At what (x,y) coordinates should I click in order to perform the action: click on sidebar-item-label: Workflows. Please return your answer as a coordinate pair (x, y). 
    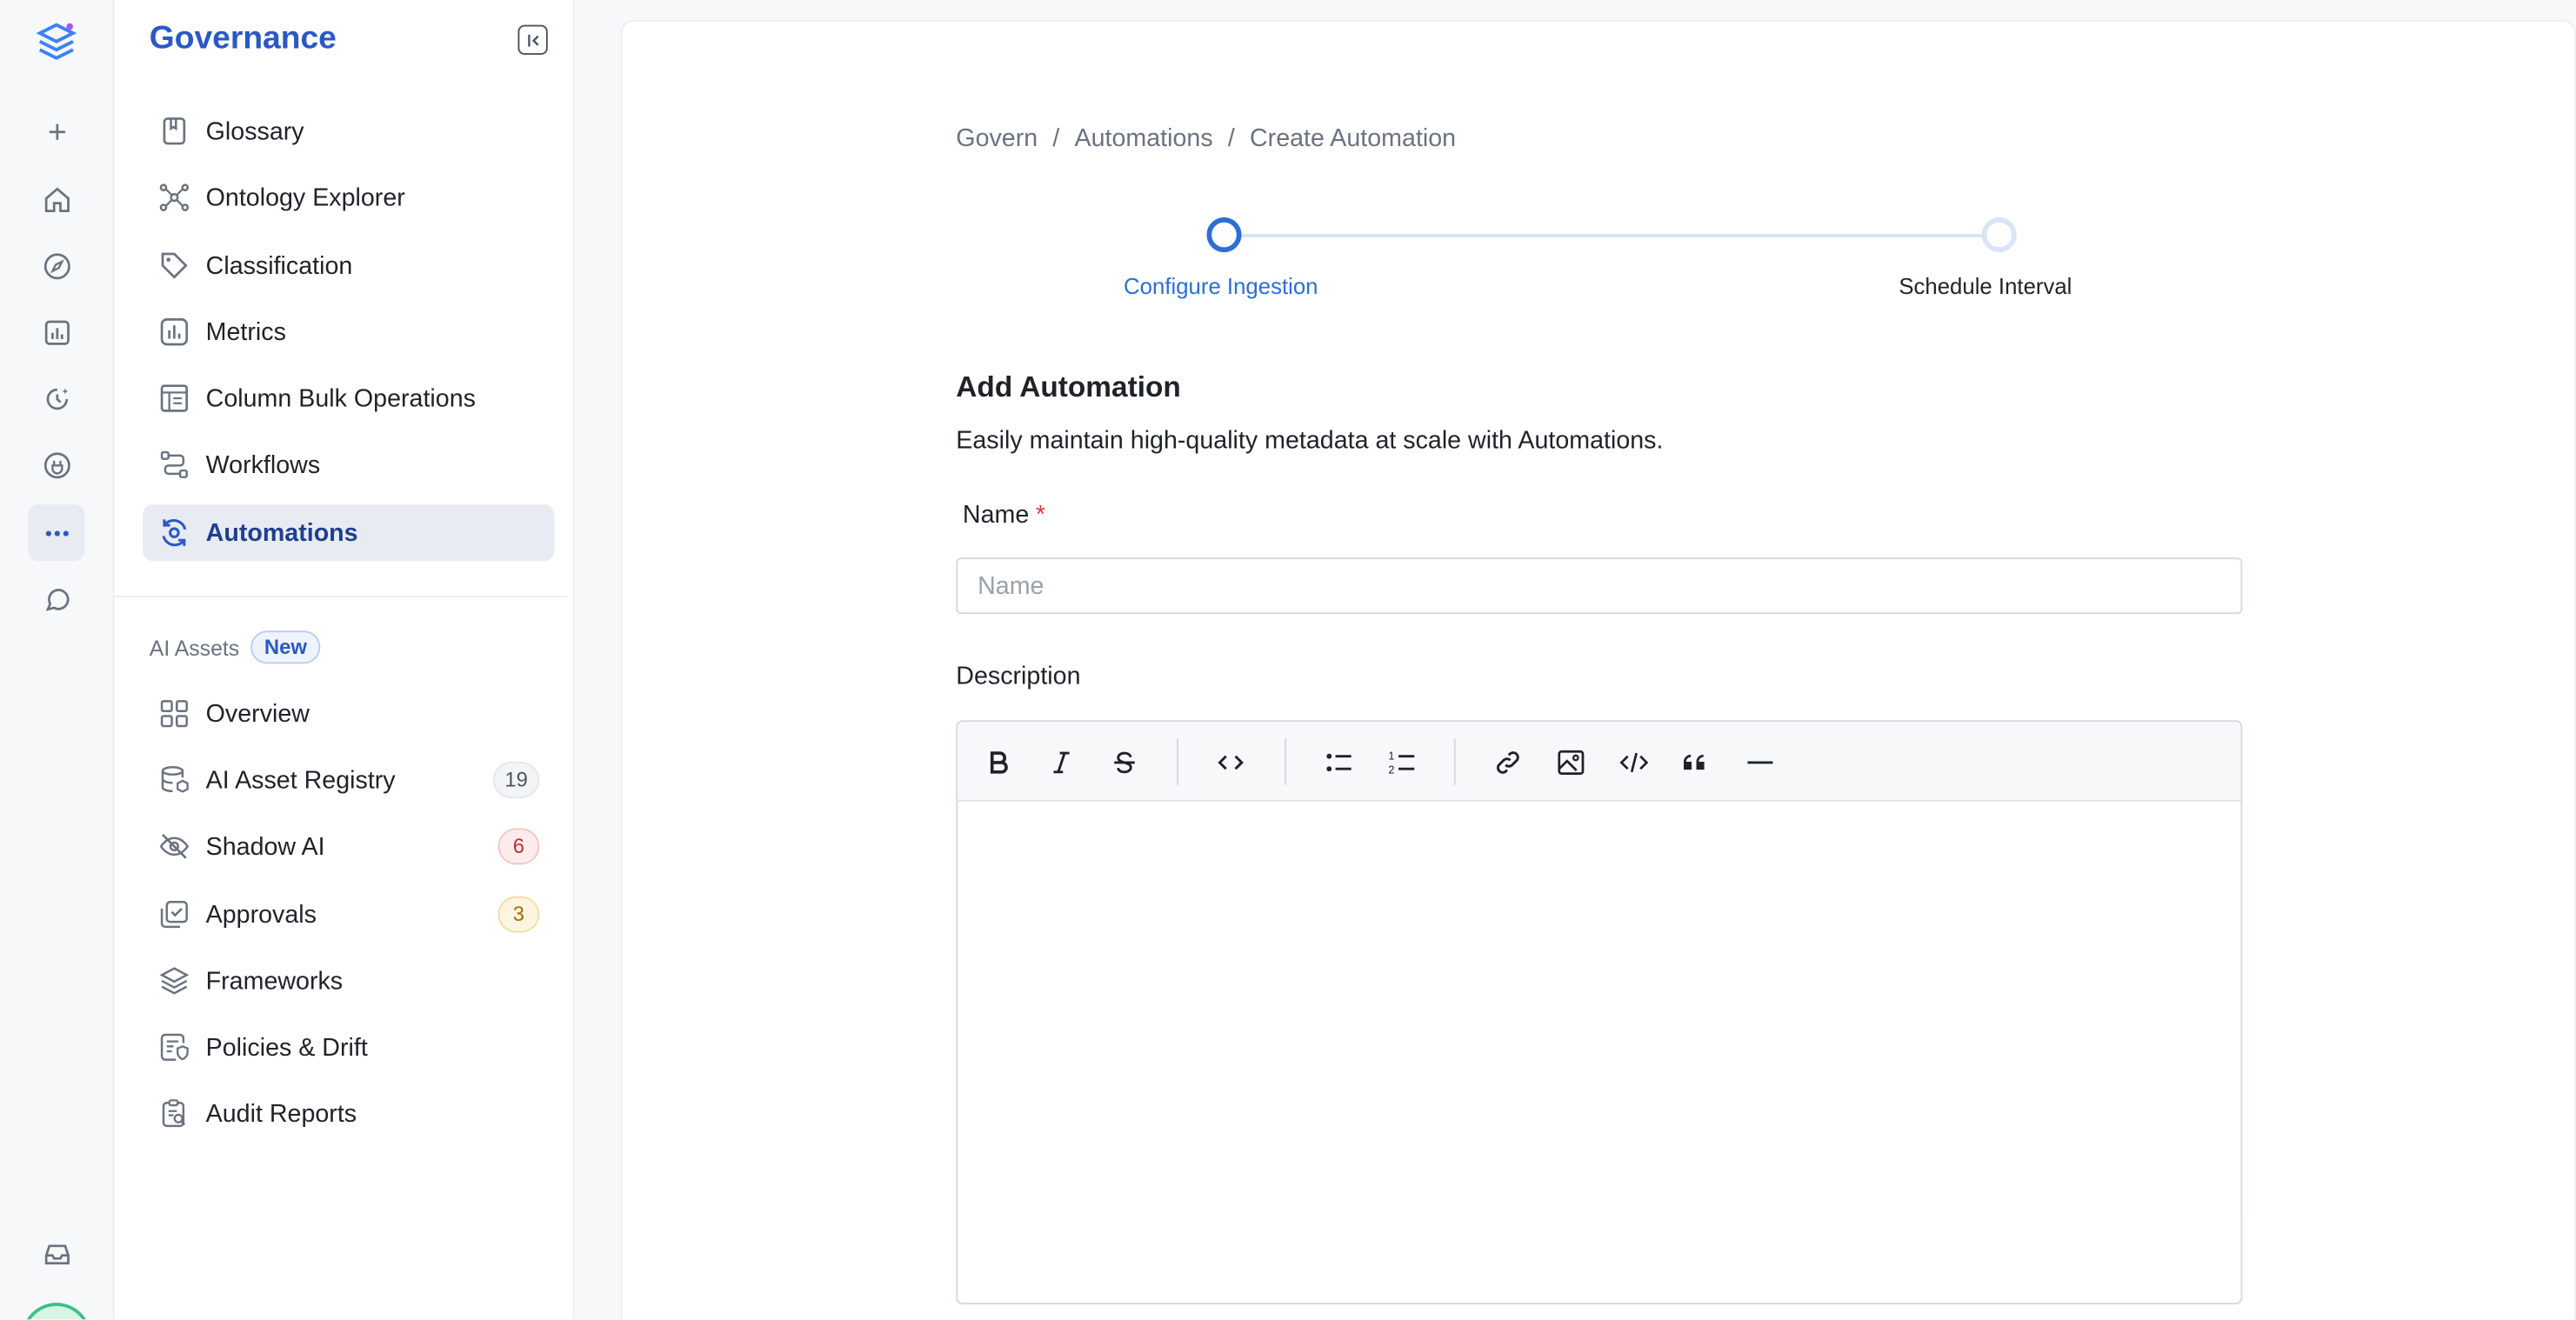
    Looking at the image, I should click on (263, 464).